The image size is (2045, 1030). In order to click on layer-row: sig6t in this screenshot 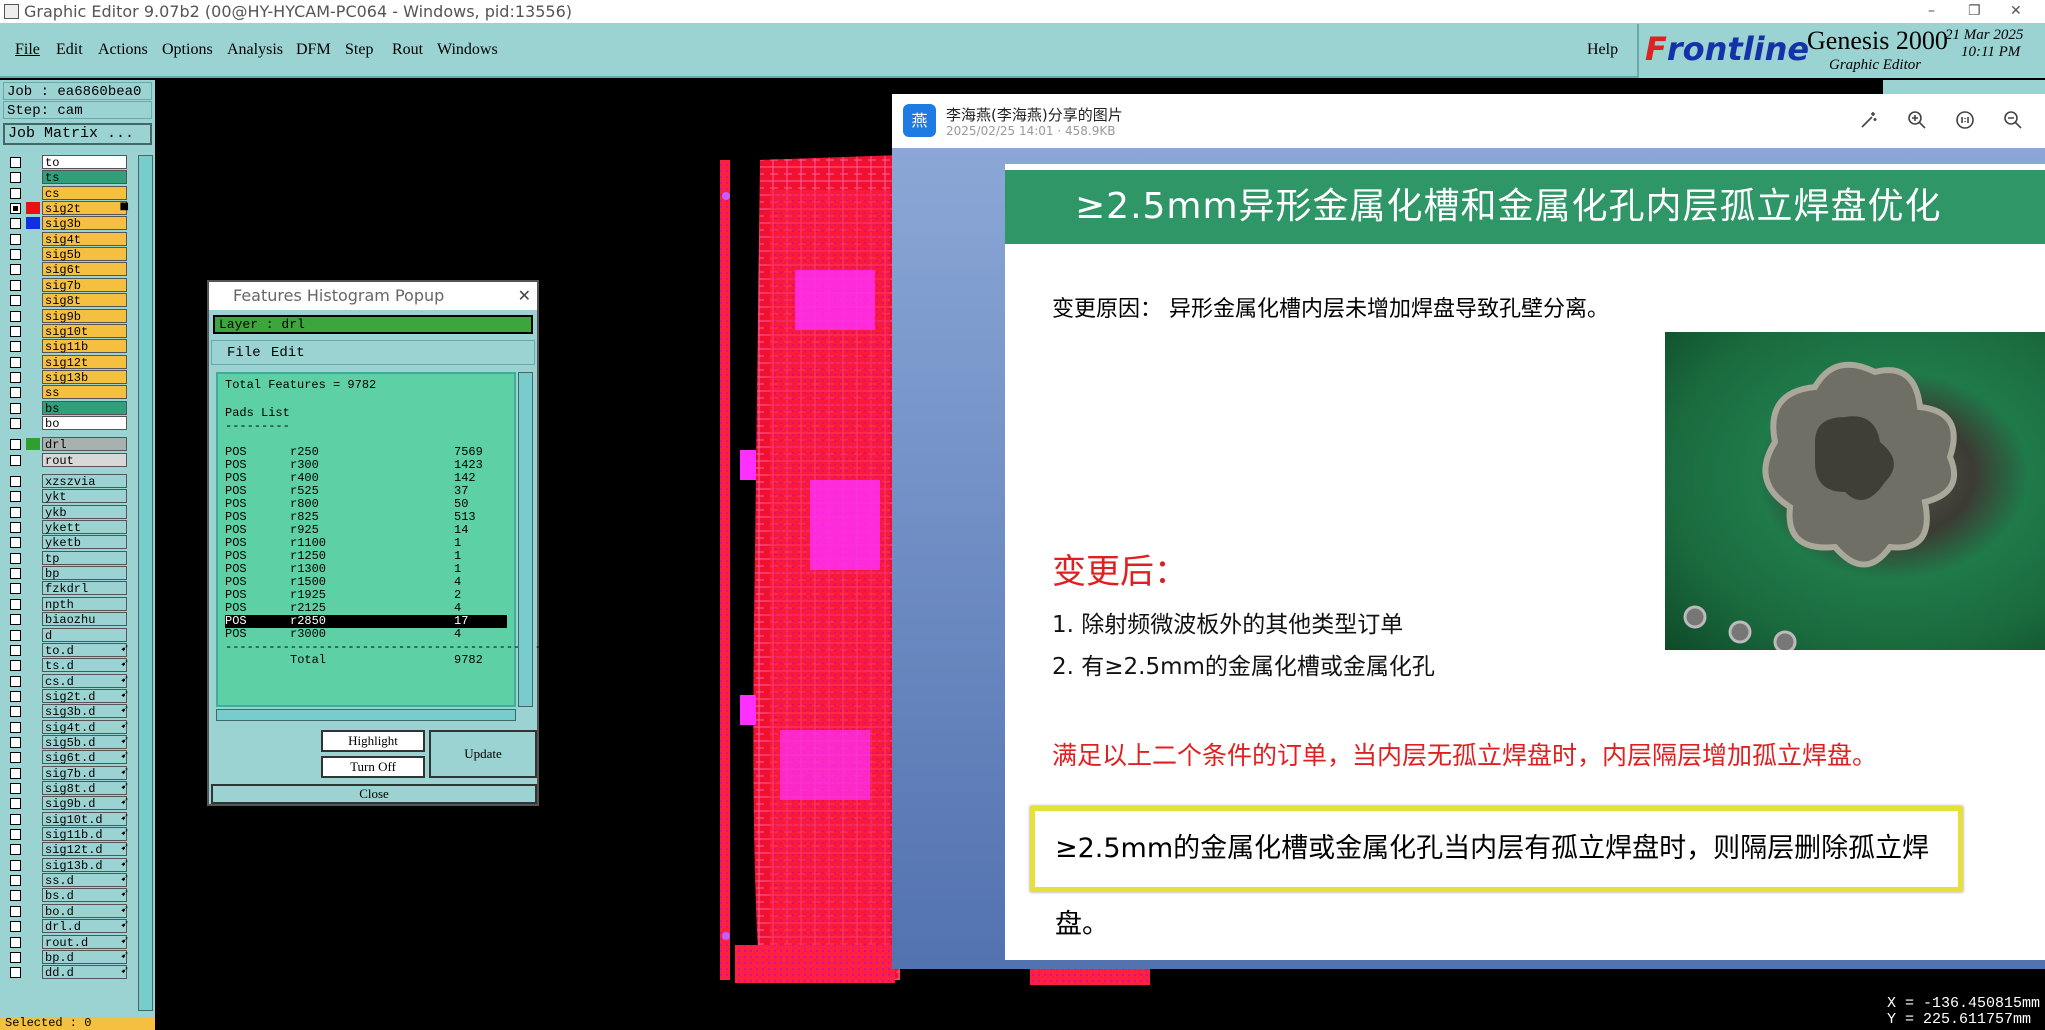, I will do `click(68, 269)`.